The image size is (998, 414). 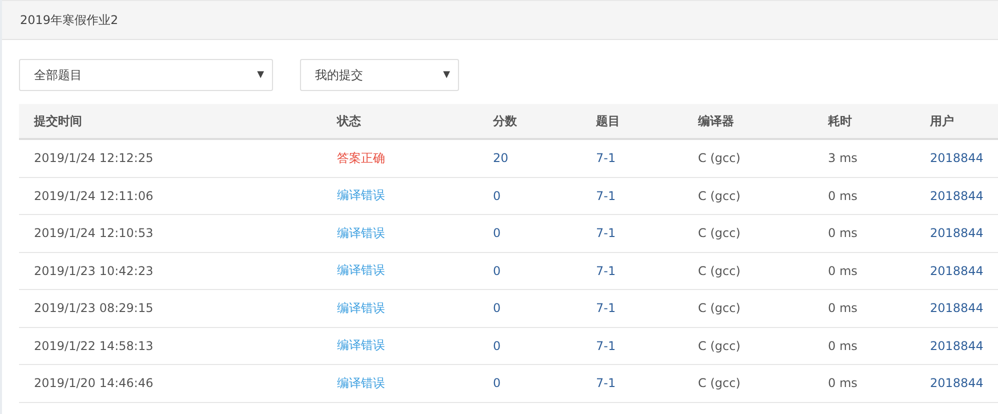 What do you see at coordinates (93, 308) in the screenshot?
I see `time-cell-text: 2019/1/23 08:29:15` at bounding box center [93, 308].